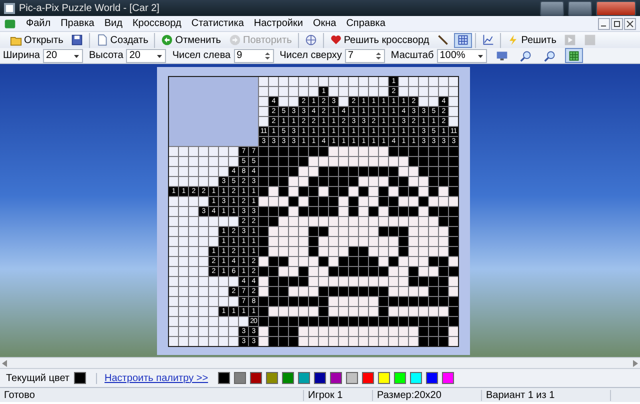  I want to click on dropdown-field: 20, so click(146, 55).